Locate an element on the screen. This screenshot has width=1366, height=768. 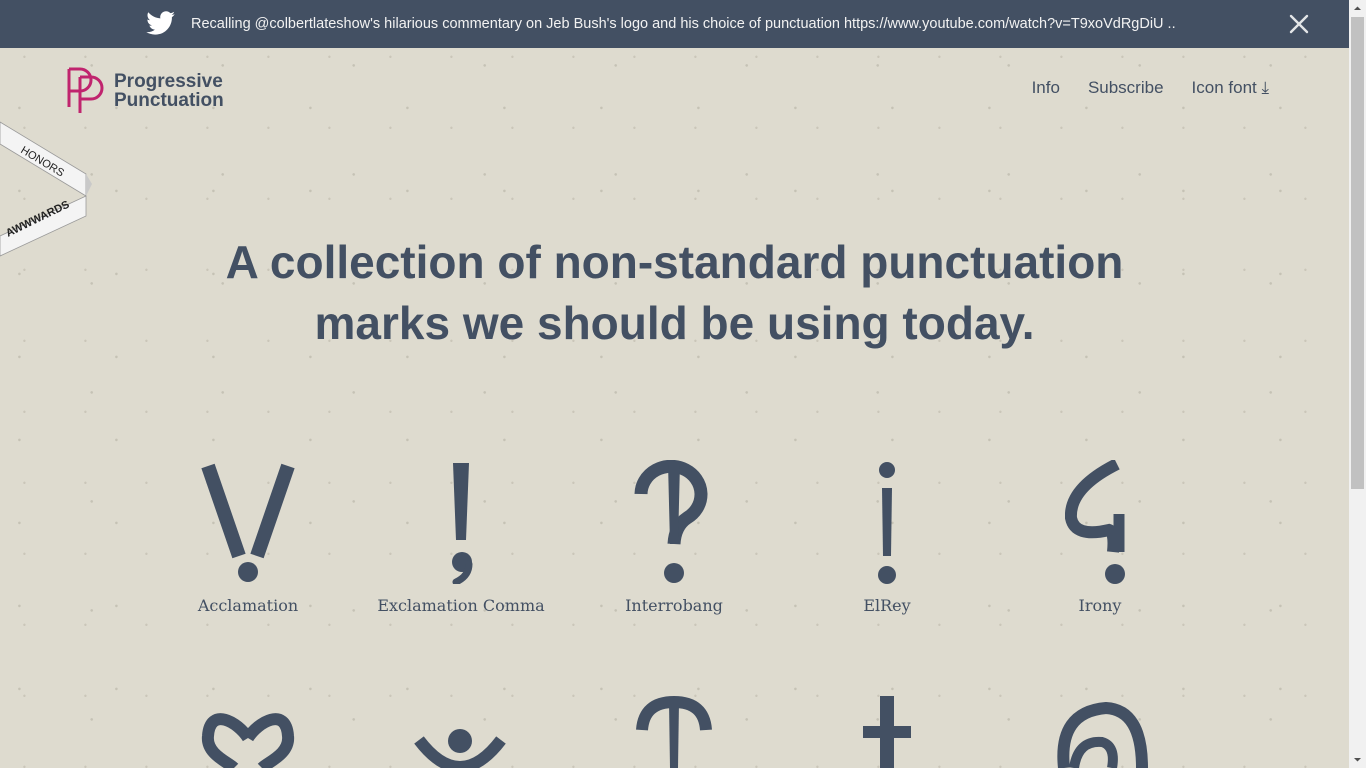
twitter-bird-icon is located at coordinates (161, 24).